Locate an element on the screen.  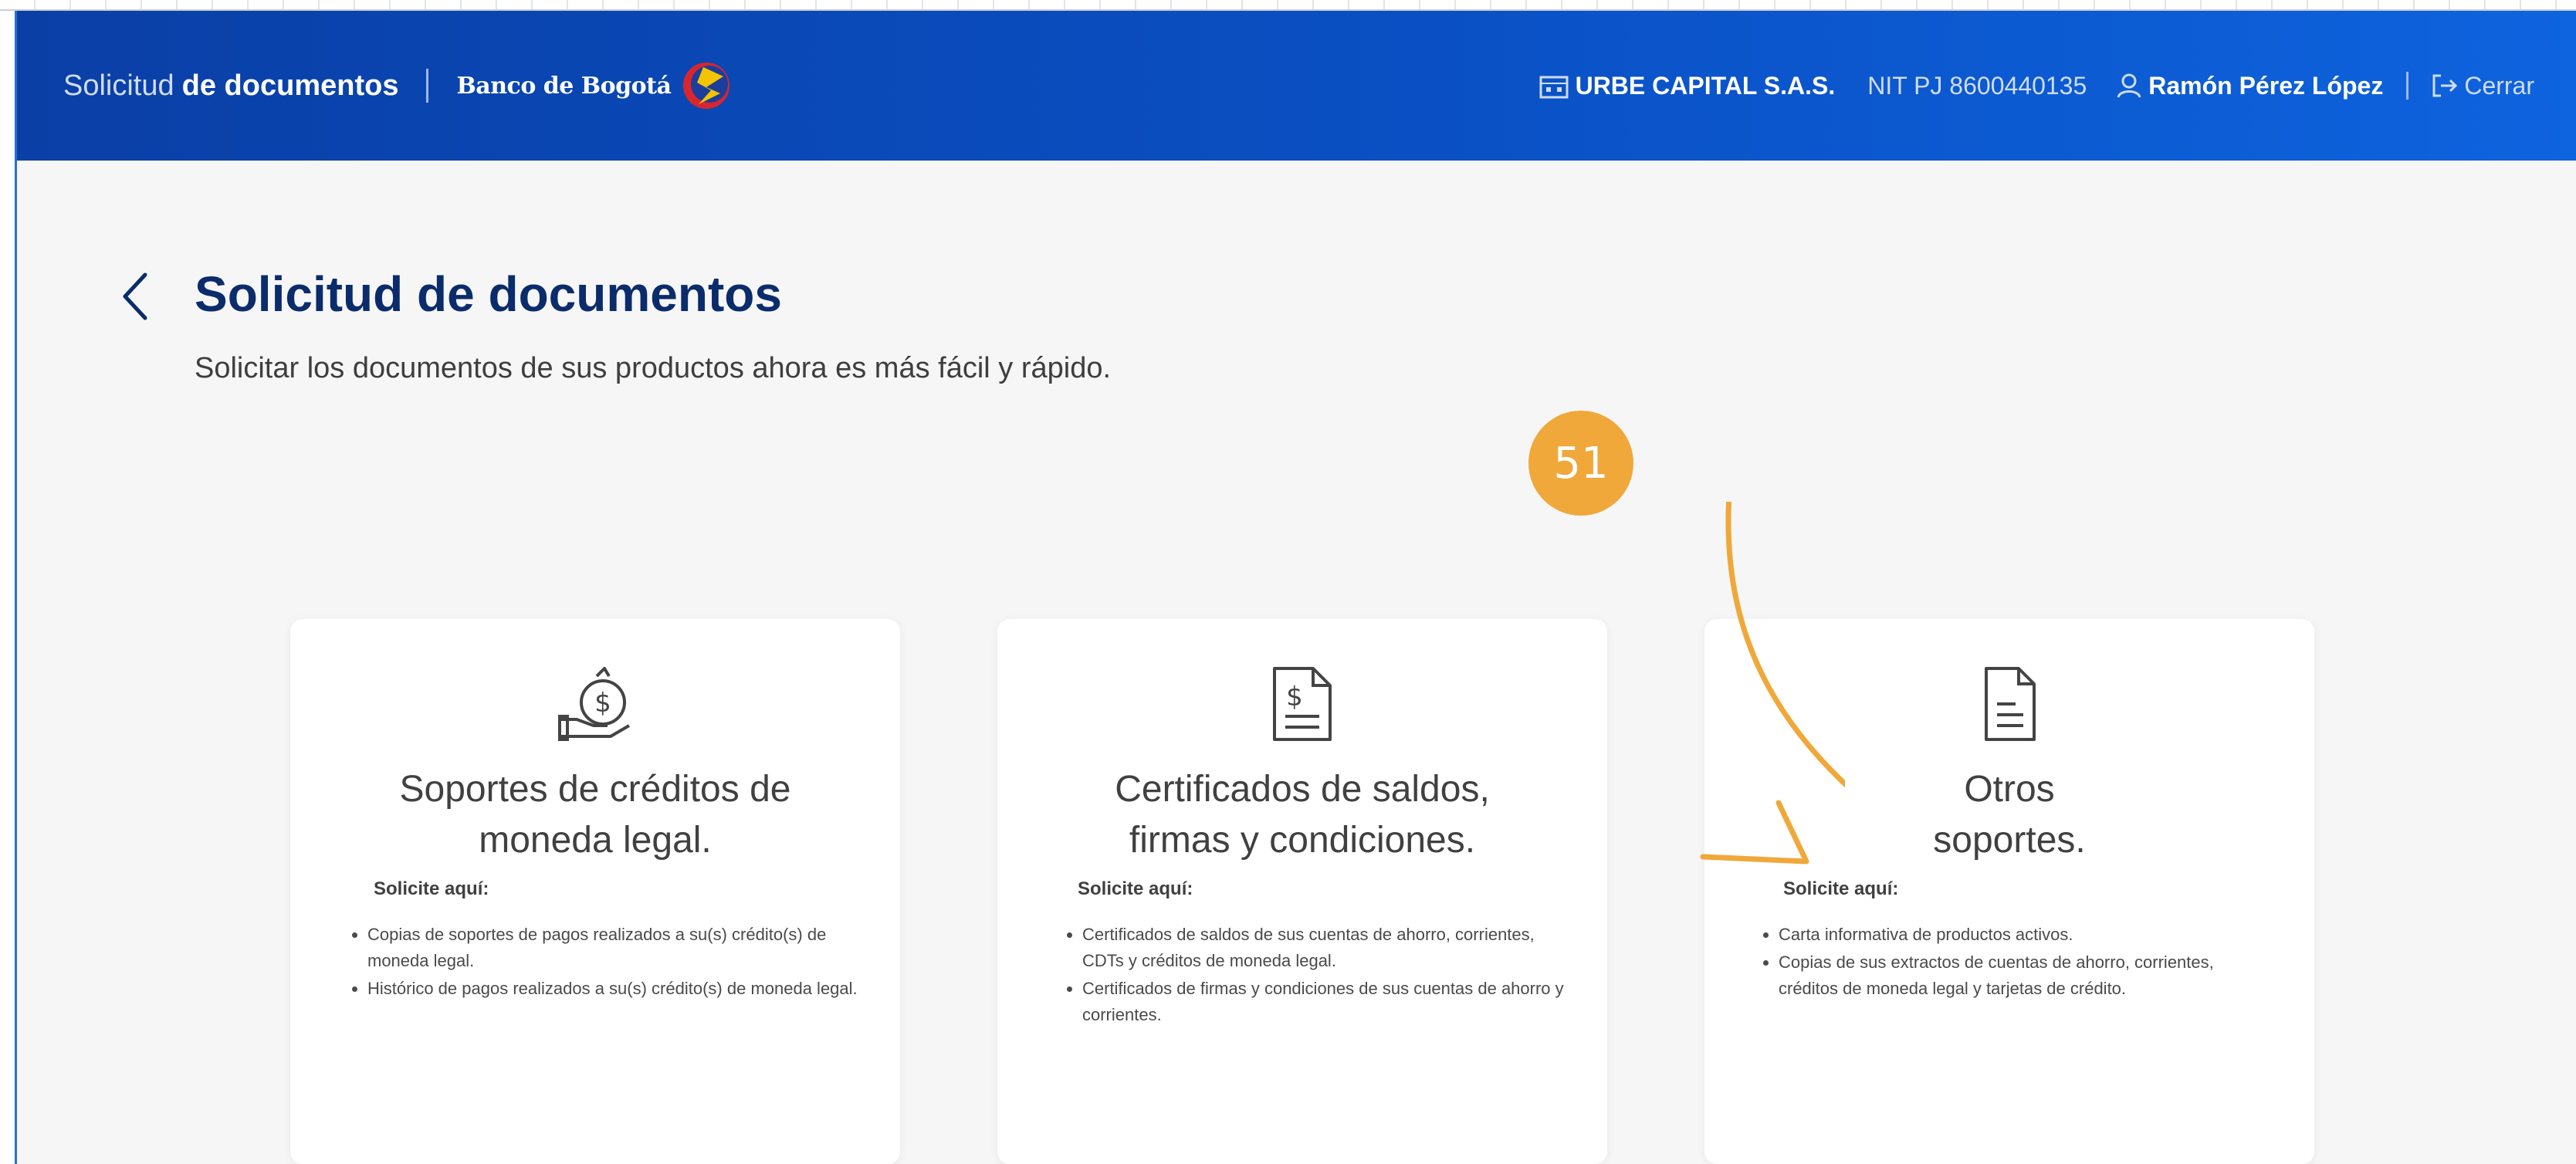
company-nit: NIT PJ 8600440135 is located at coordinates (1977, 85).